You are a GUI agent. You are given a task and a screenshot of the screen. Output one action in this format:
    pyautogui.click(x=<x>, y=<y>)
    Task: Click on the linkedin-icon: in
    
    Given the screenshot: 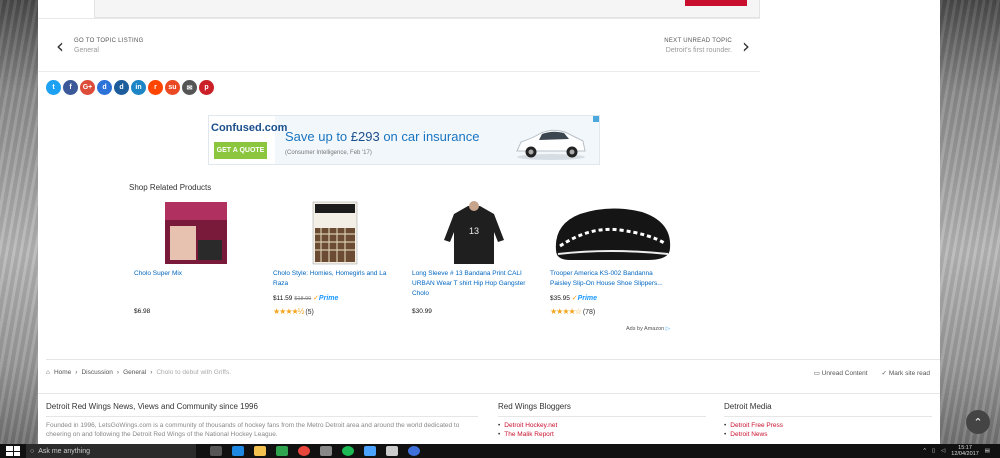 What is the action you would take?
    pyautogui.click(x=138, y=87)
    